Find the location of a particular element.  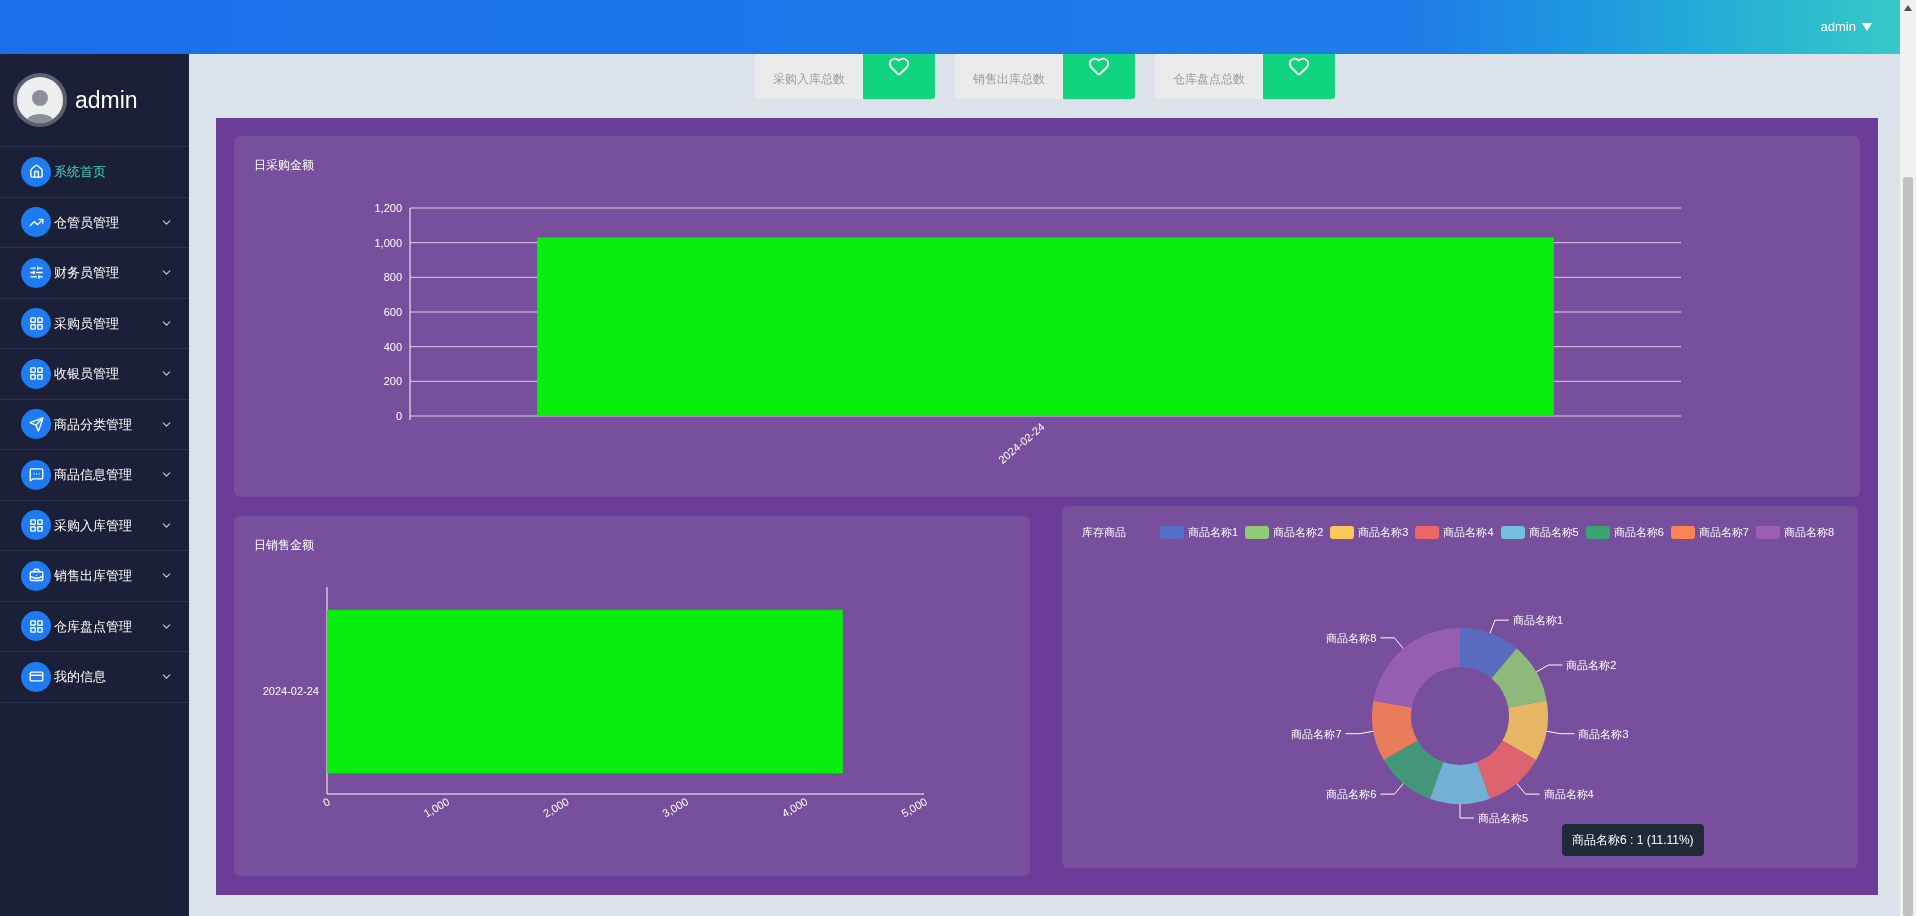

legend-label: 商品名称3 is located at coordinates (1383, 532).